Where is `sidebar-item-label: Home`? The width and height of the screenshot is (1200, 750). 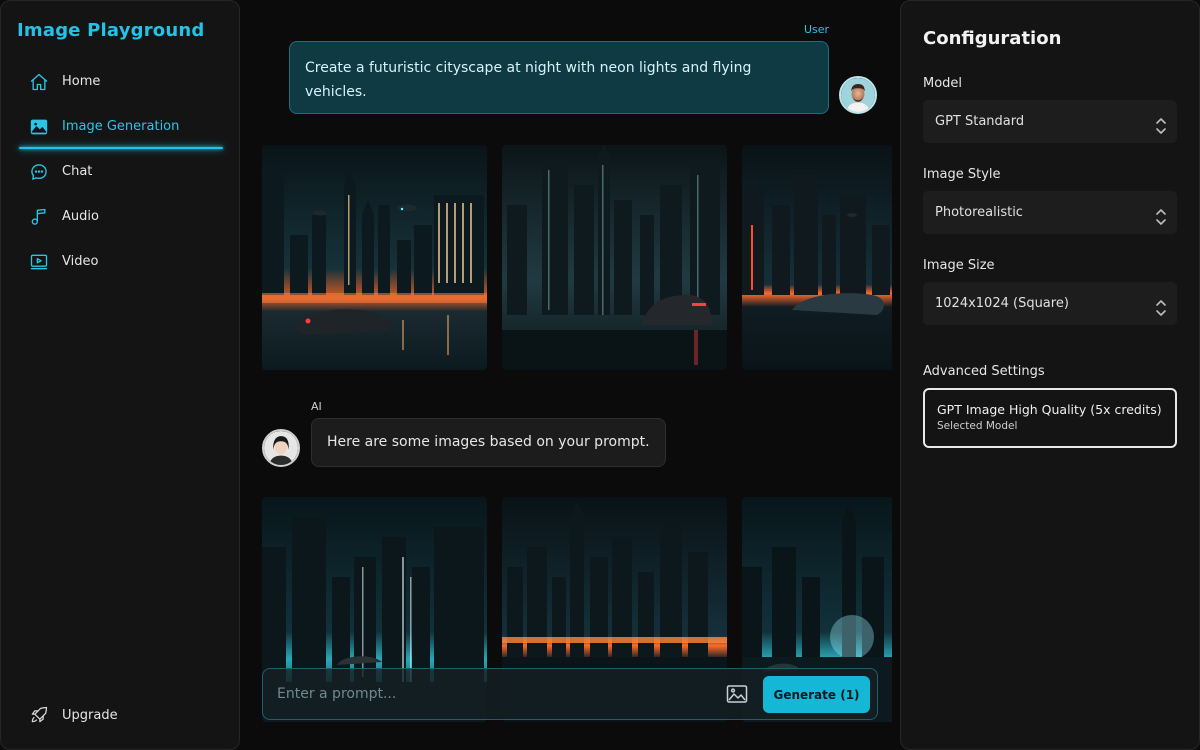
sidebar-item-label: Home is located at coordinates (81, 81).